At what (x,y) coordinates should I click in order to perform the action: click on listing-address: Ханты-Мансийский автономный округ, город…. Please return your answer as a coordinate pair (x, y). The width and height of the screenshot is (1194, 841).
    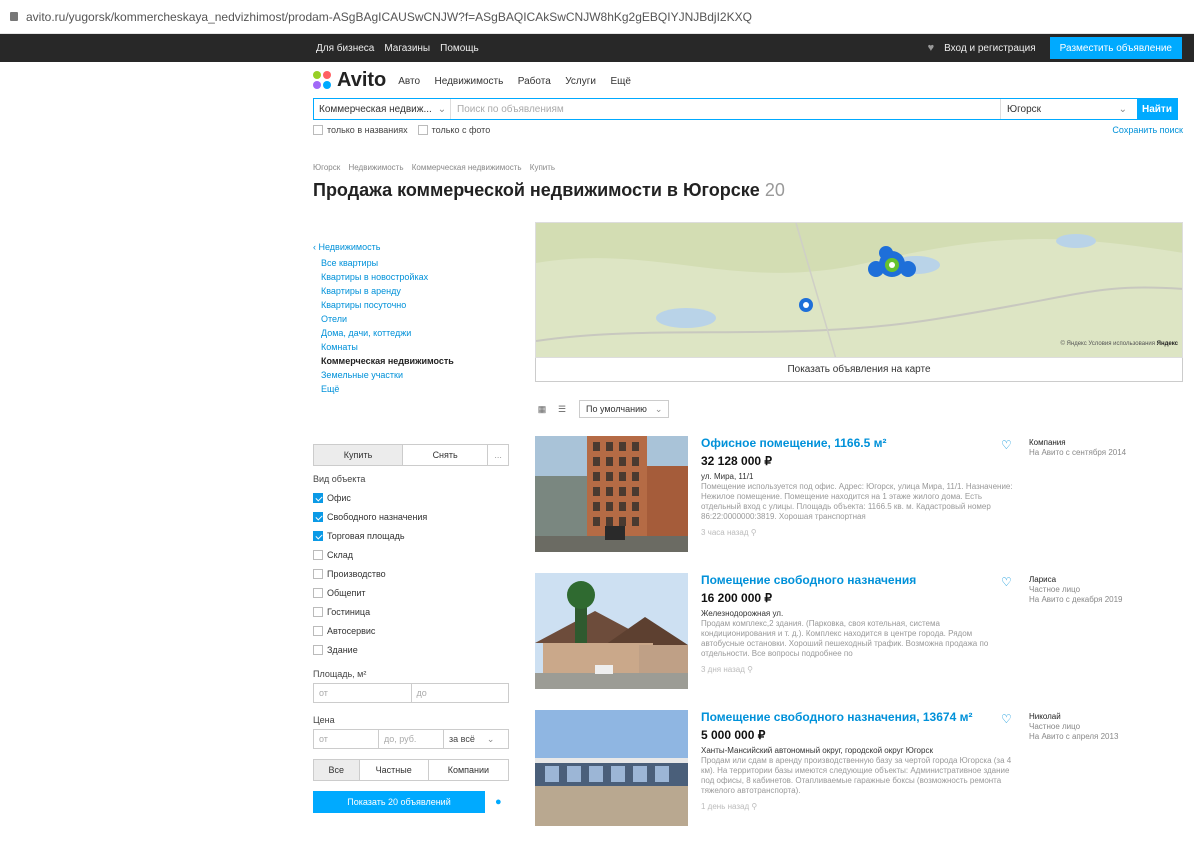
    Looking at the image, I should click on (817, 750).